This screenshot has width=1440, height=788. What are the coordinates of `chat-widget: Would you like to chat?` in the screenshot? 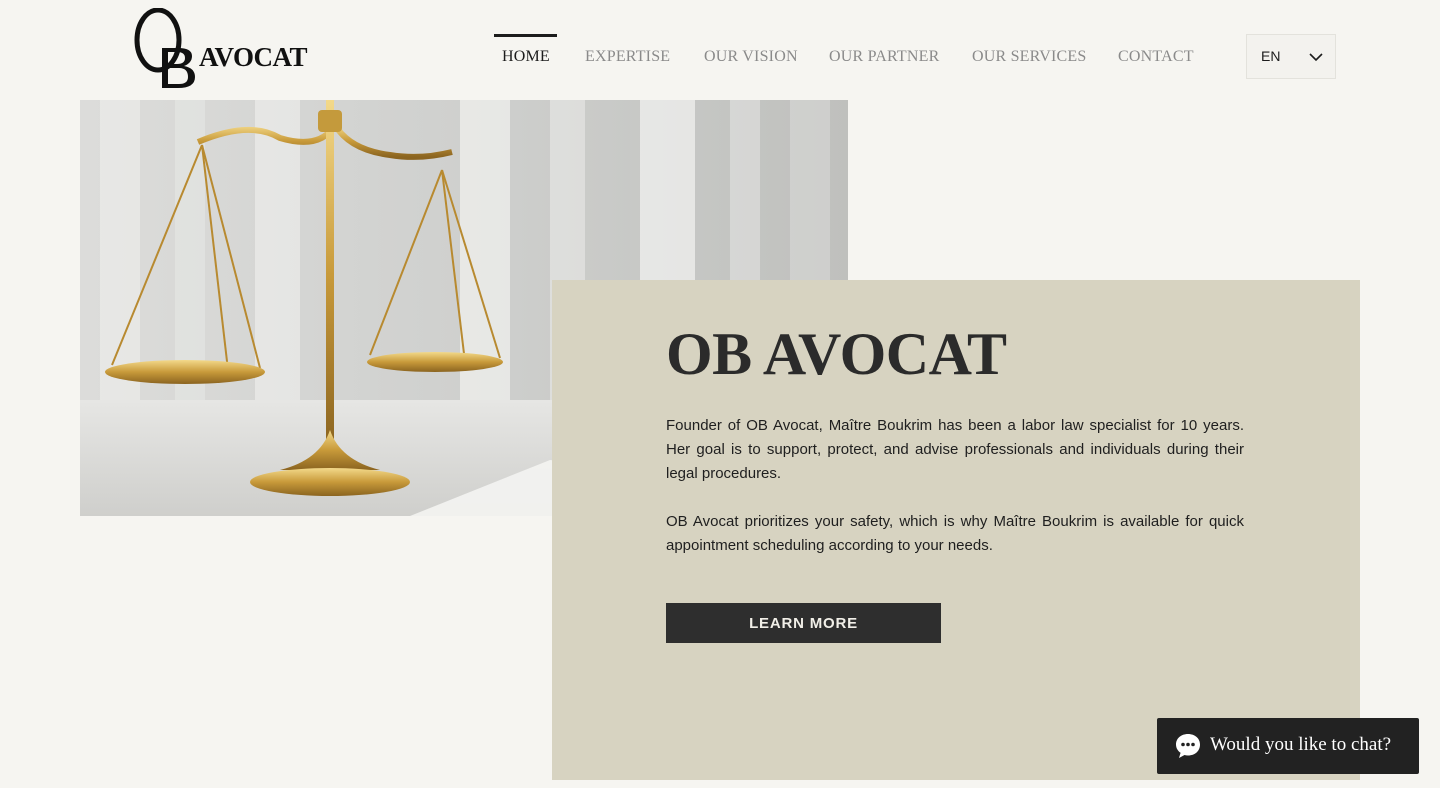 It's located at (1288, 746).